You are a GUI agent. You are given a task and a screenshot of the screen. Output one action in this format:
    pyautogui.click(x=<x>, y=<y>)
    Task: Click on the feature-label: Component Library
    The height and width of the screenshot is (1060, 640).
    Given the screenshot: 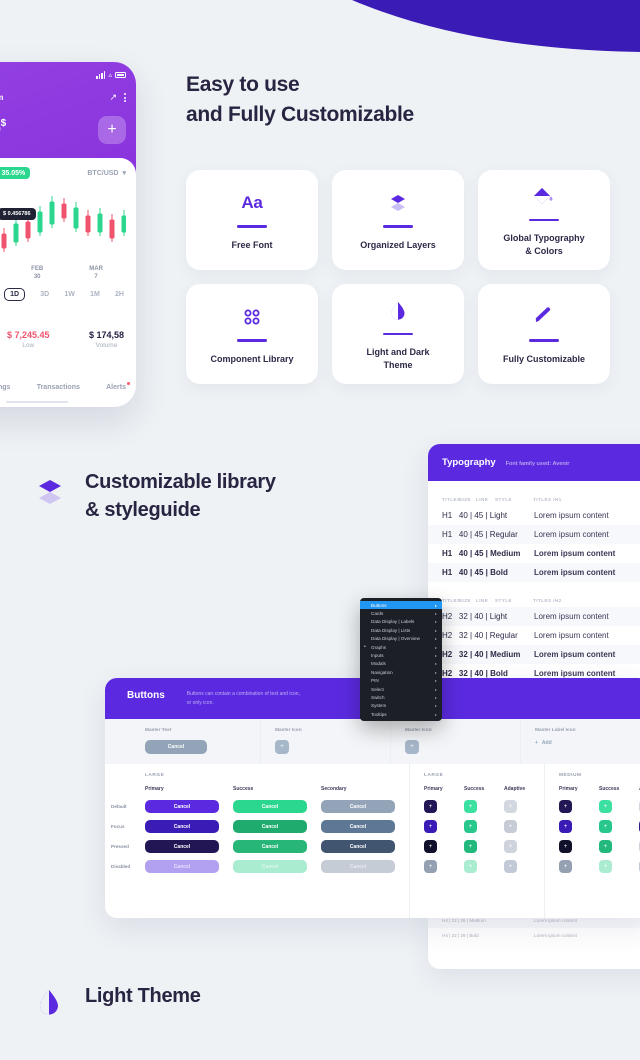 What is the action you would take?
    pyautogui.click(x=252, y=358)
    